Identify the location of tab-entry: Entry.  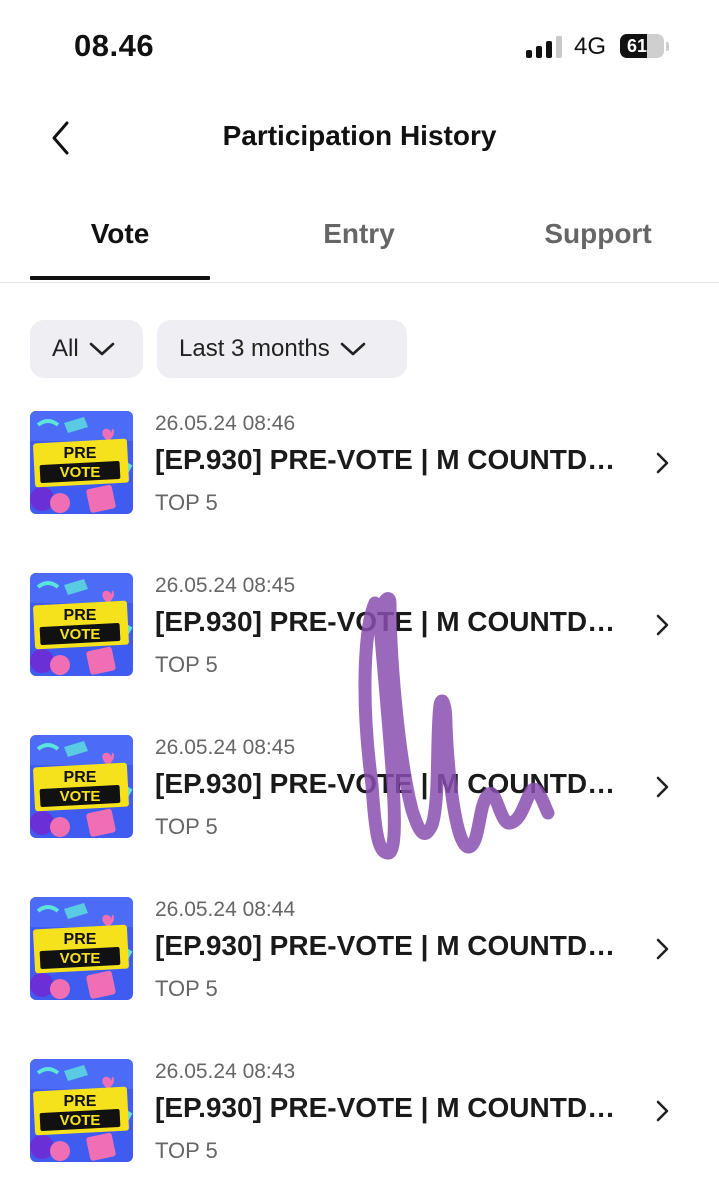
(359, 234).